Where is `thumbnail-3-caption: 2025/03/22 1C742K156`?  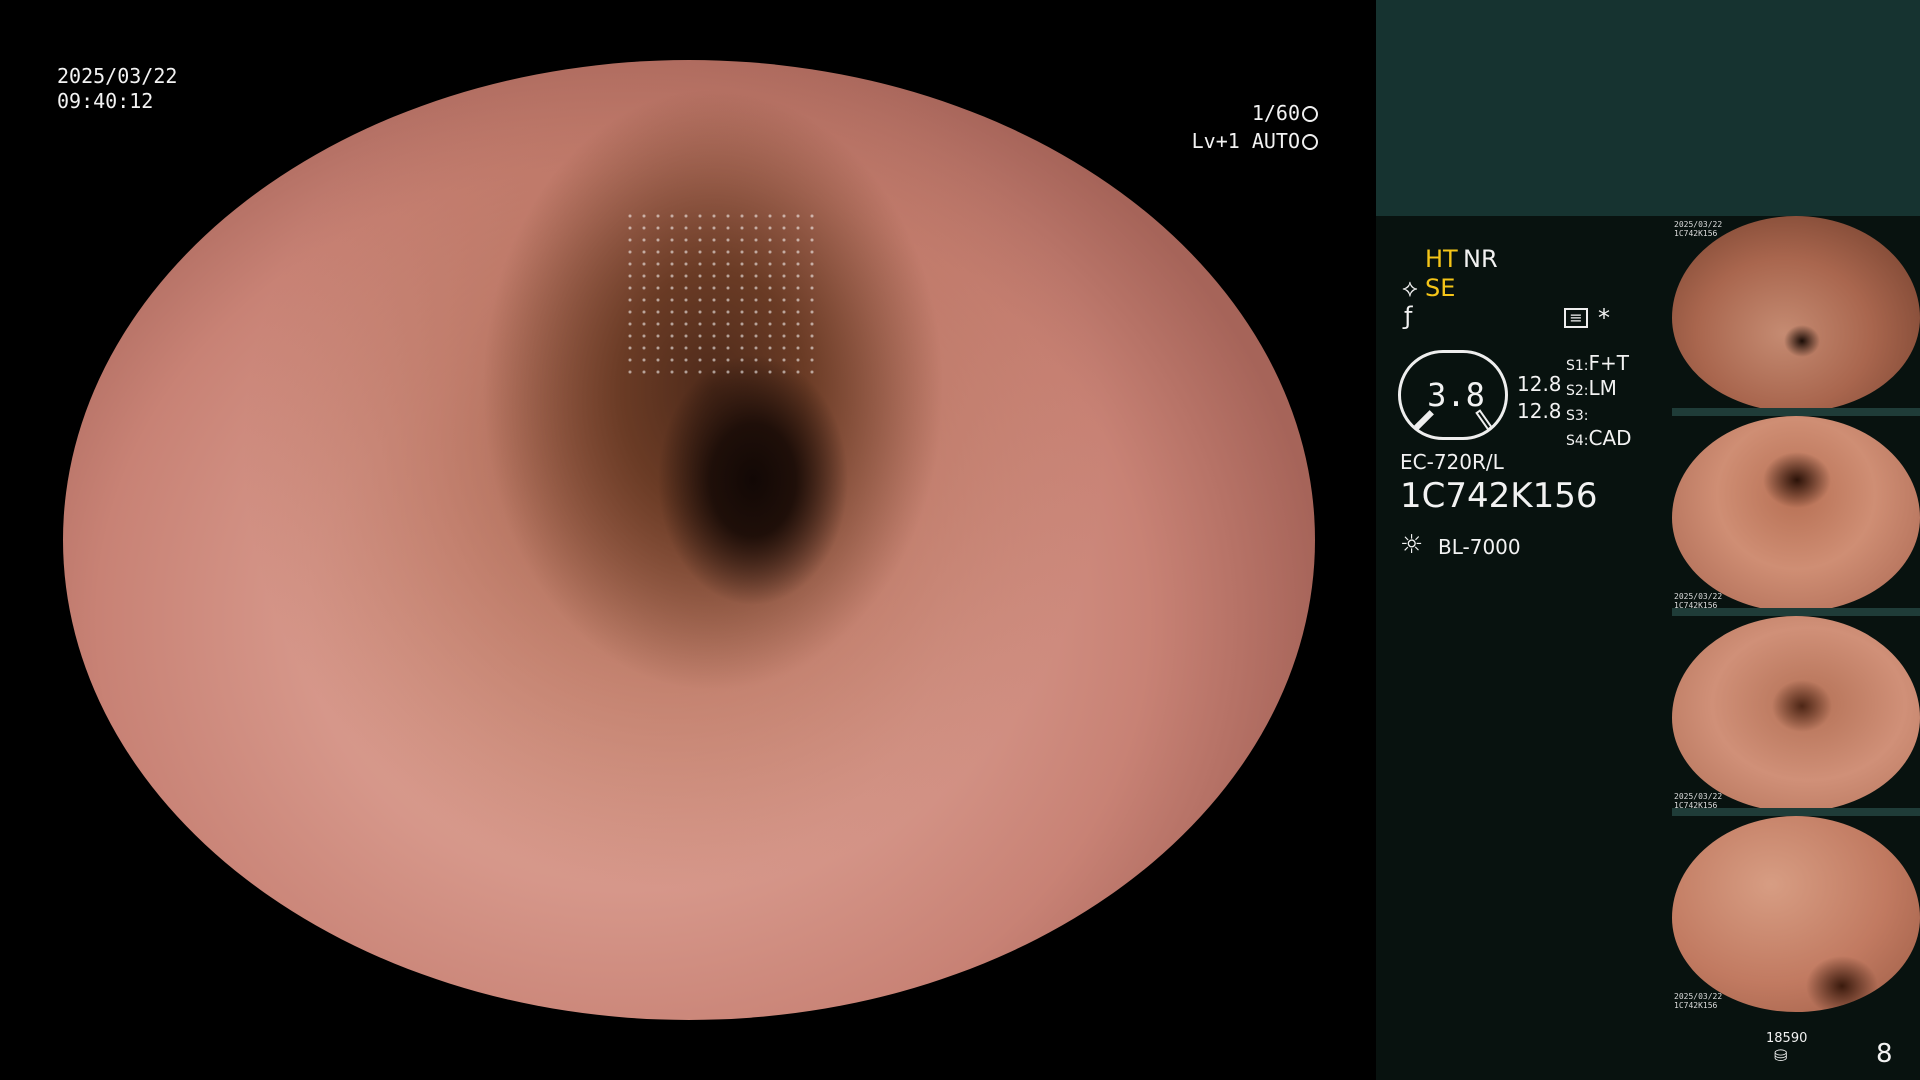 thumbnail-3-caption: 2025/03/22 1C742K156 is located at coordinates (1698, 801).